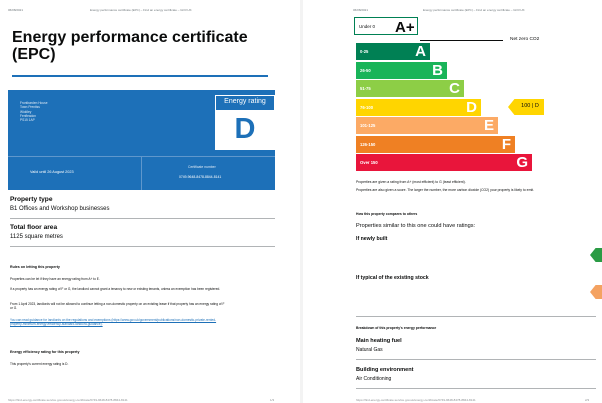  Describe the element at coordinates (36, 237) in the screenshot. I see `floor-area-value: 1125 square metres` at that location.